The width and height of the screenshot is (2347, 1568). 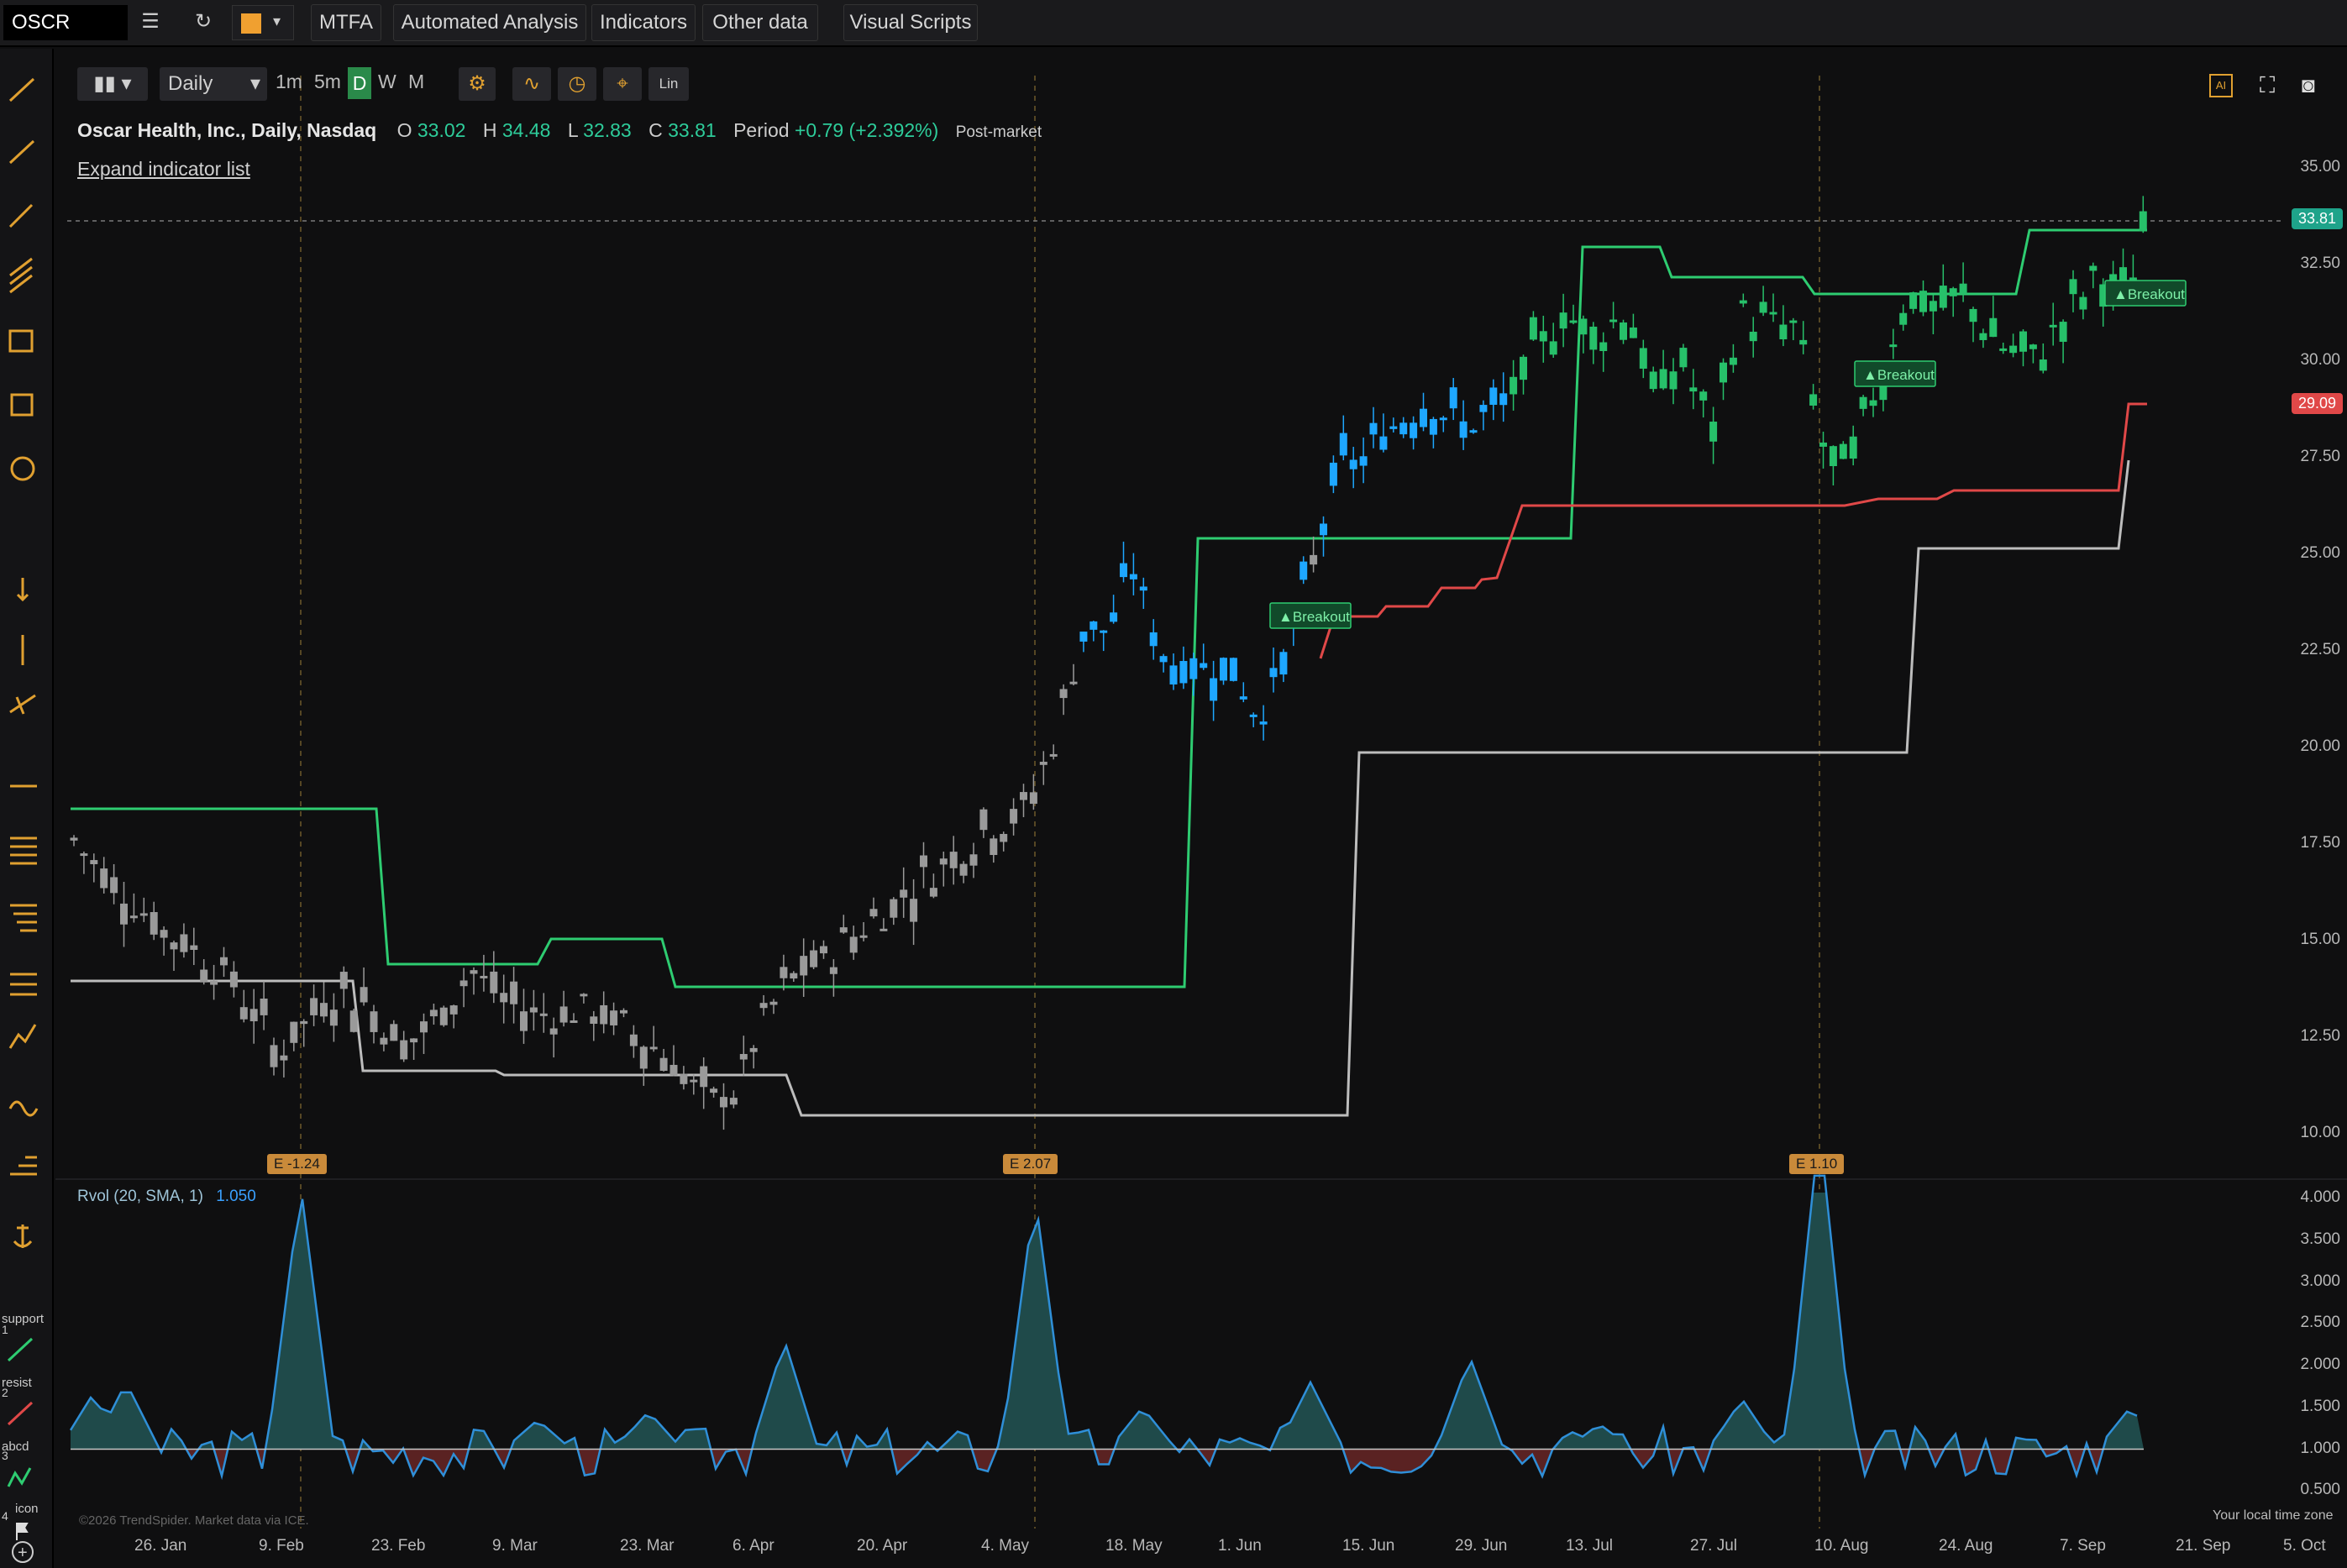 What do you see at coordinates (297, 1164) in the screenshot?
I see `earnings-badge: E -1.24` at bounding box center [297, 1164].